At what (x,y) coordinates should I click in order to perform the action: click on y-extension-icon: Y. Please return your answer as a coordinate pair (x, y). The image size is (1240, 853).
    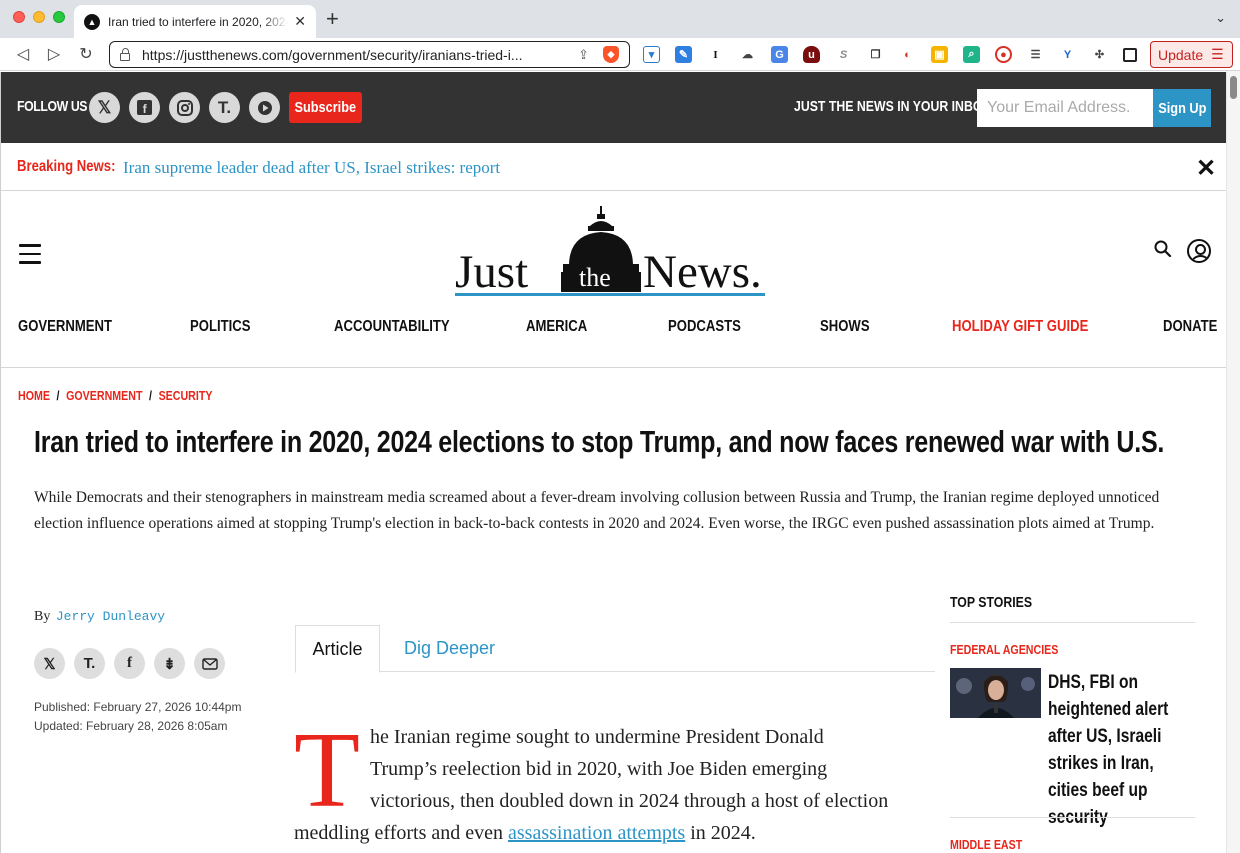
    Looking at the image, I should click on (1067, 54).